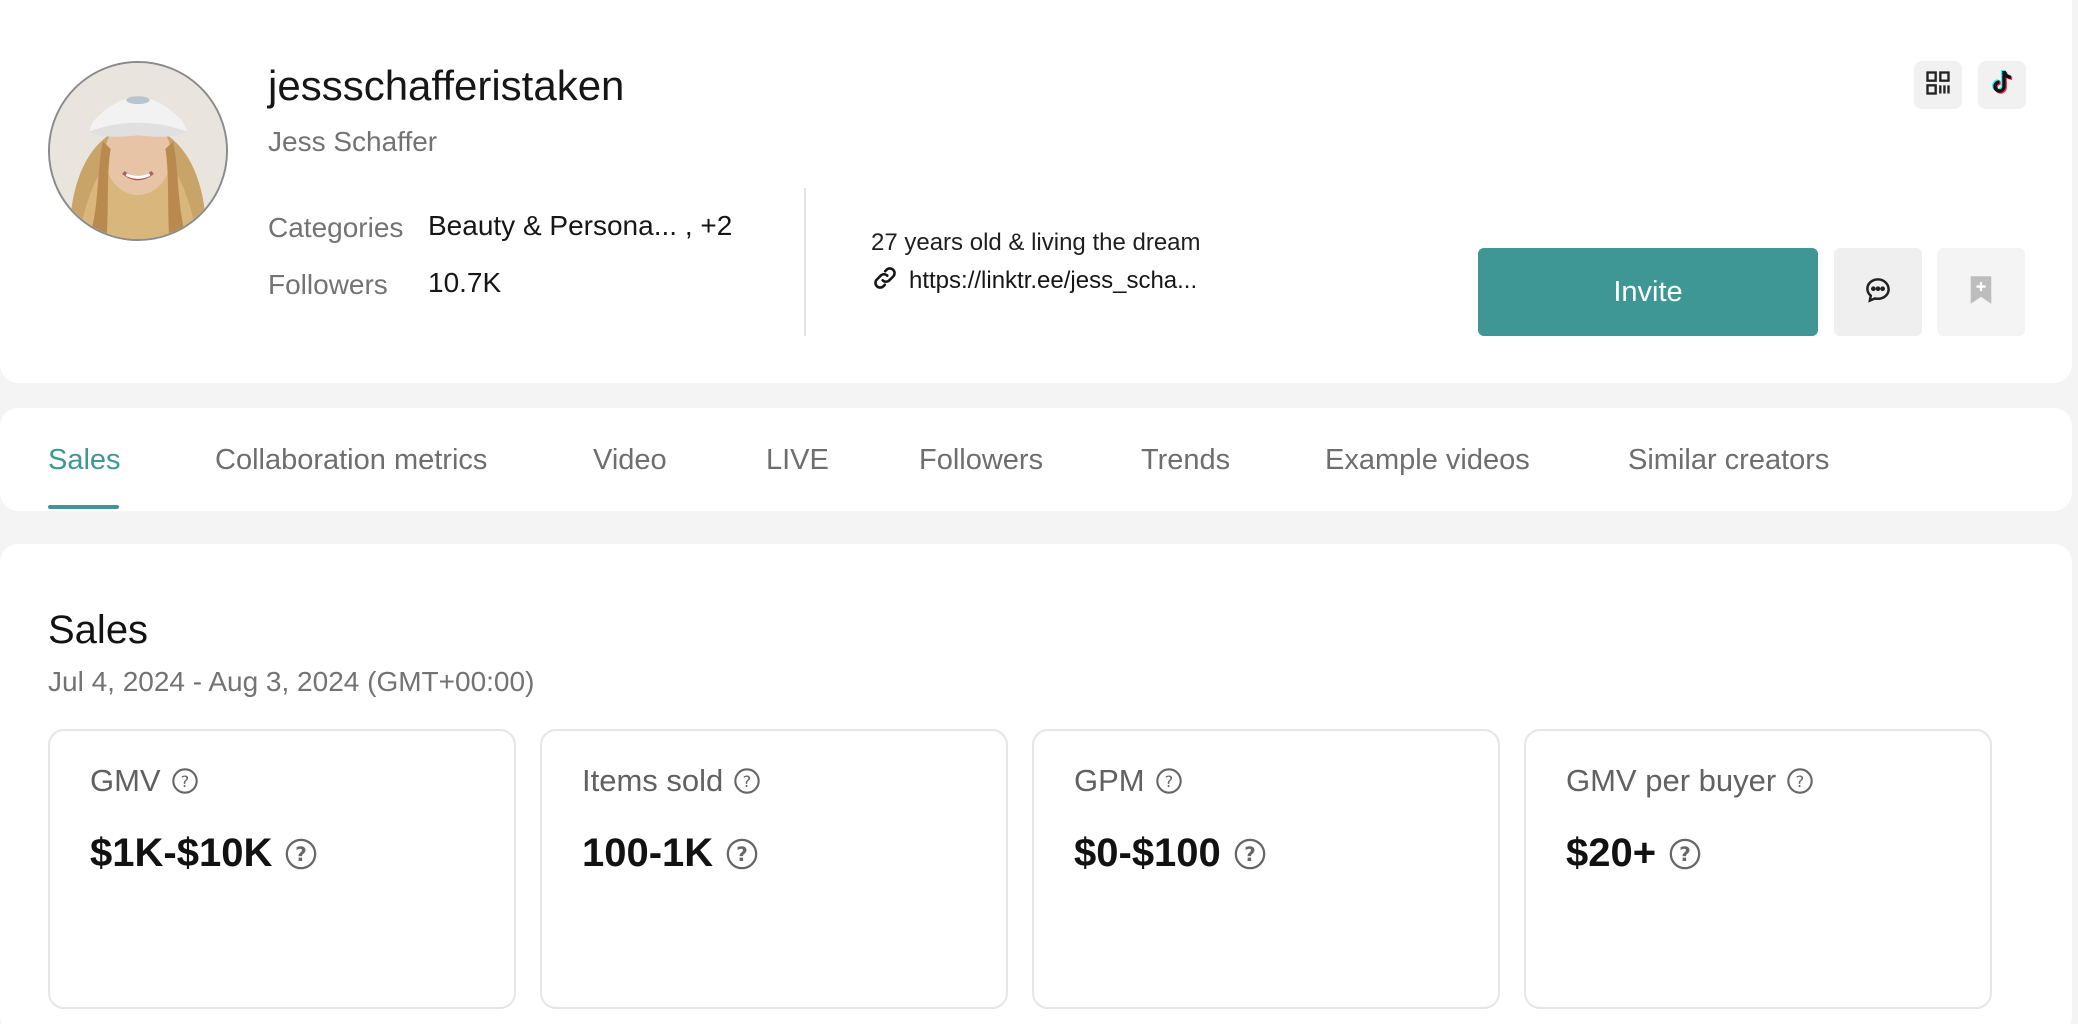 This screenshot has width=2078, height=1024. Describe the element at coordinates (1036, 242) in the screenshot. I see `creator-bio: 27 years old & living the dream` at that location.